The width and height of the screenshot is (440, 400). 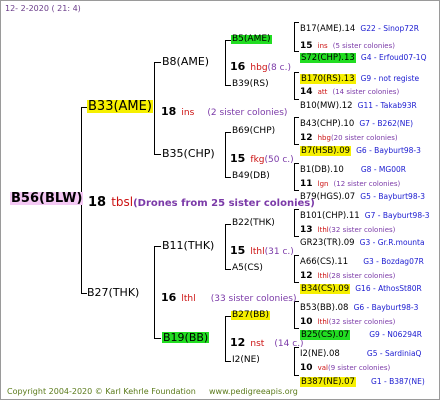 What do you see at coordinates (253, 223) in the screenshot?
I see `queen-gen3-5: B22(THK)` at bounding box center [253, 223].